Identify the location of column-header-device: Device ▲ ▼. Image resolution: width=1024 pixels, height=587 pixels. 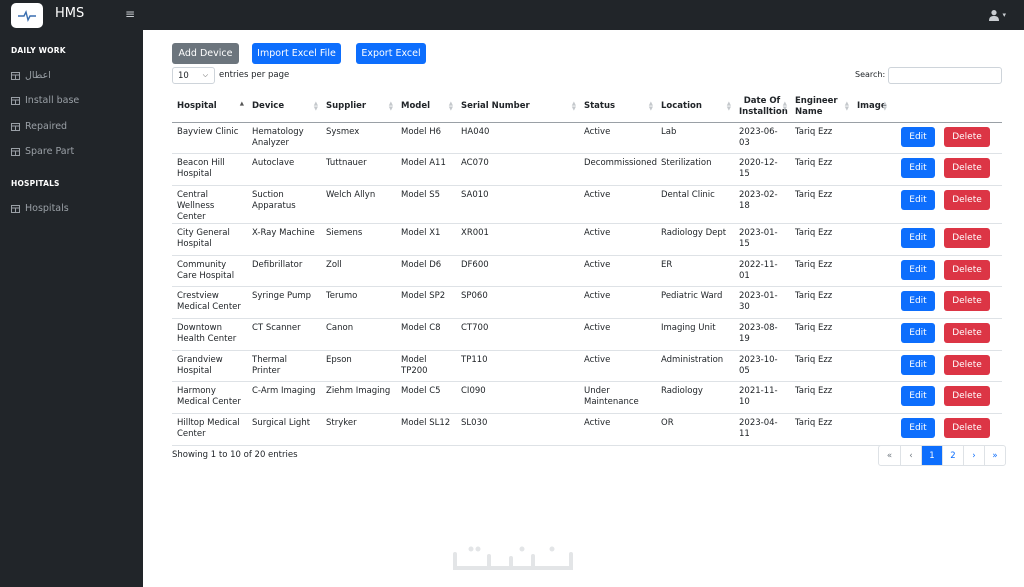
(284, 107).